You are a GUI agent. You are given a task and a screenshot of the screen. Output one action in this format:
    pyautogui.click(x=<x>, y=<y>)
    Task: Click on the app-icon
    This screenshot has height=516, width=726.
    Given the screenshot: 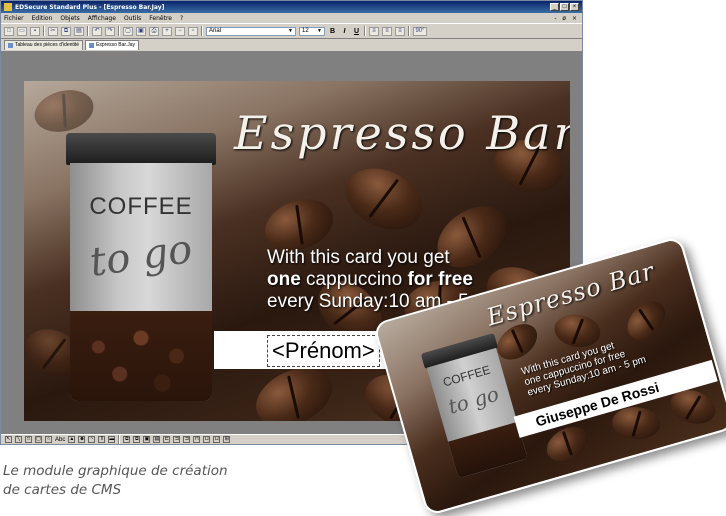 What is the action you would take?
    pyautogui.click(x=8, y=7)
    